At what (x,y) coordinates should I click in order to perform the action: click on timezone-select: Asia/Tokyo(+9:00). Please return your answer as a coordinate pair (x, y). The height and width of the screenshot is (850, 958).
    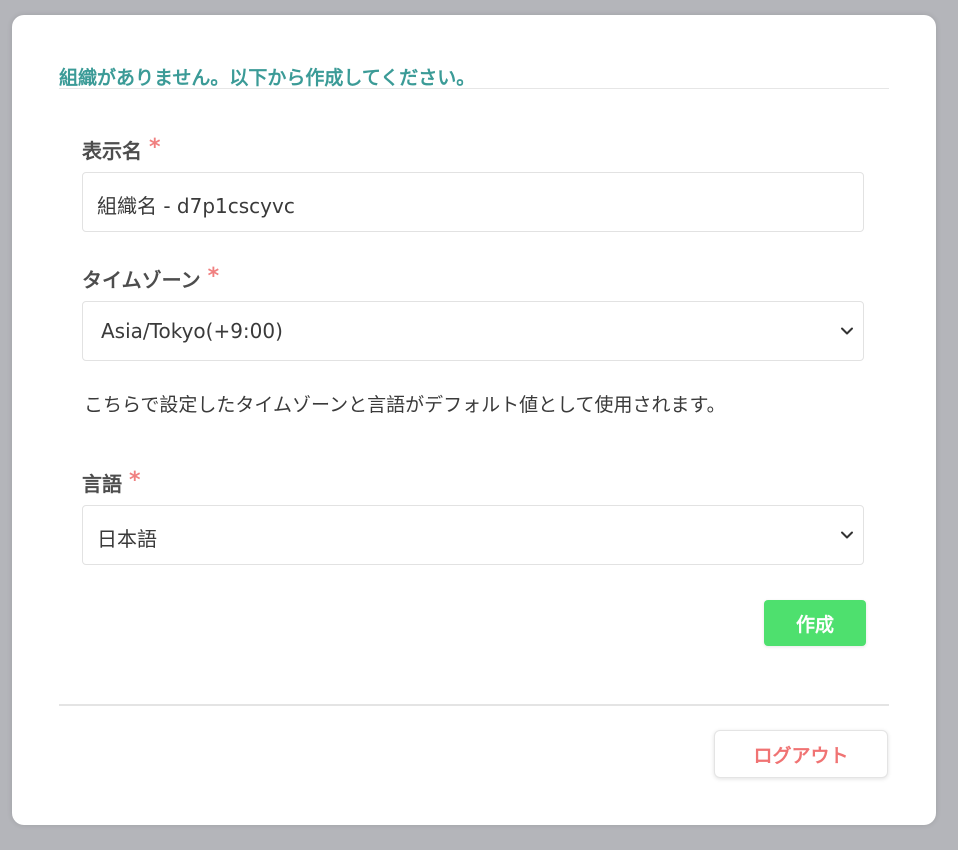
    Looking at the image, I should click on (473, 331).